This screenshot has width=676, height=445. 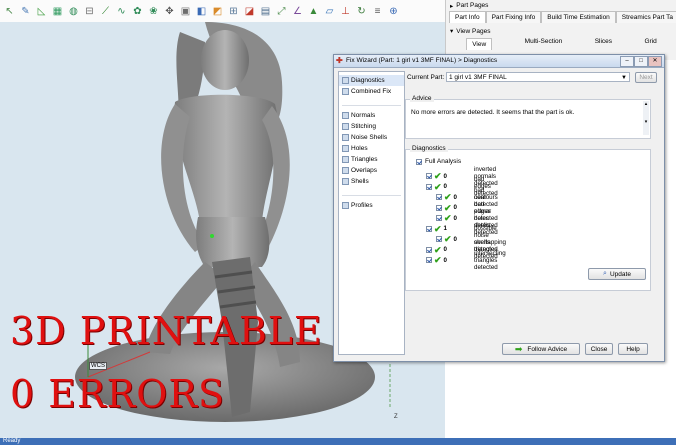 What do you see at coordinates (371, 91) in the screenshot?
I see `nav-item-combined-fix: Combined Fix` at bounding box center [371, 91].